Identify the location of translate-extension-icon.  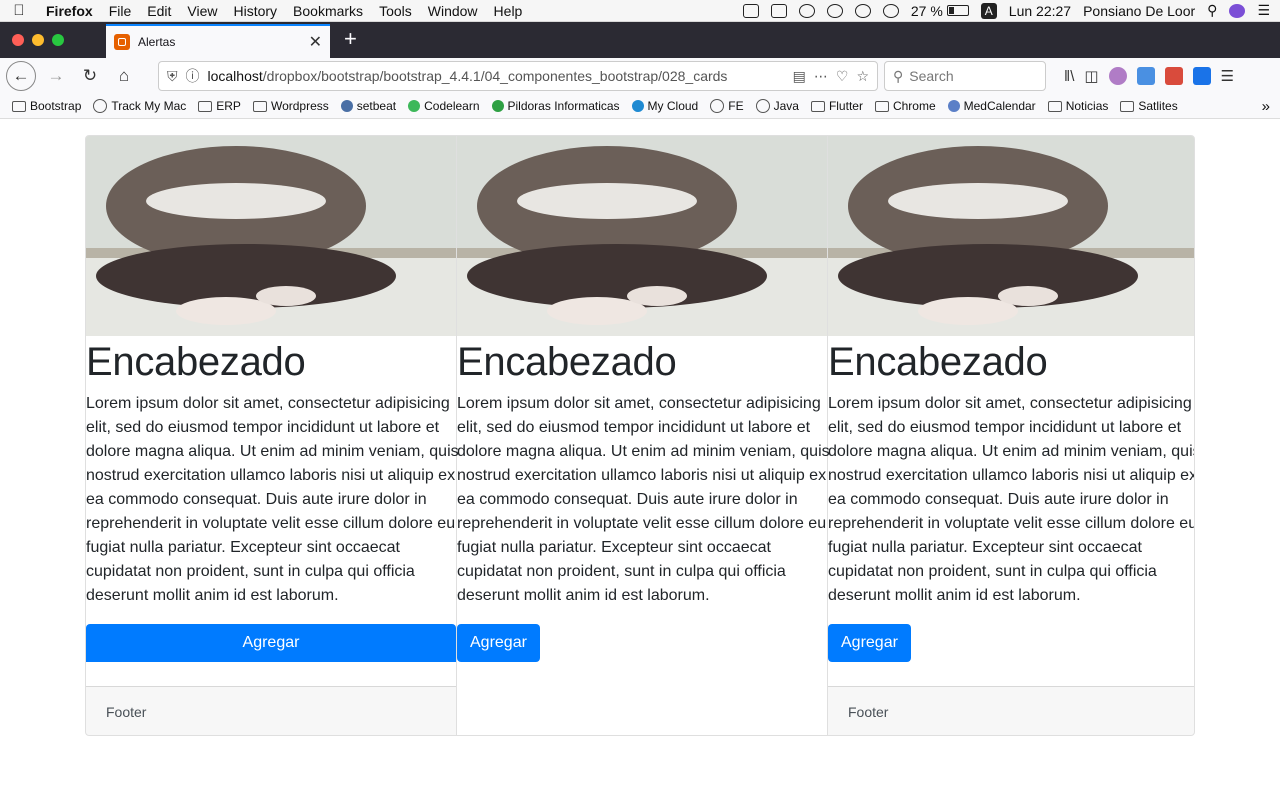
(1145, 76).